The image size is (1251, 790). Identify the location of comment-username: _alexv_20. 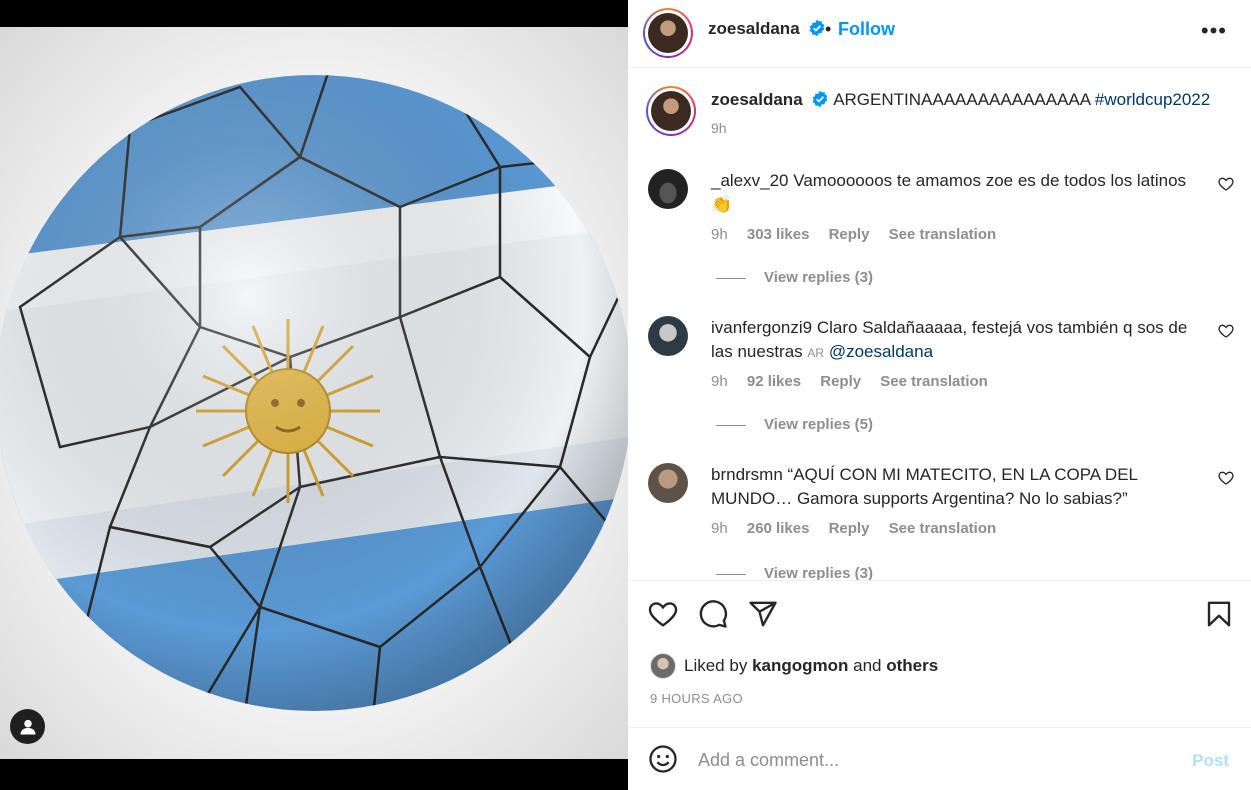
(750, 180).